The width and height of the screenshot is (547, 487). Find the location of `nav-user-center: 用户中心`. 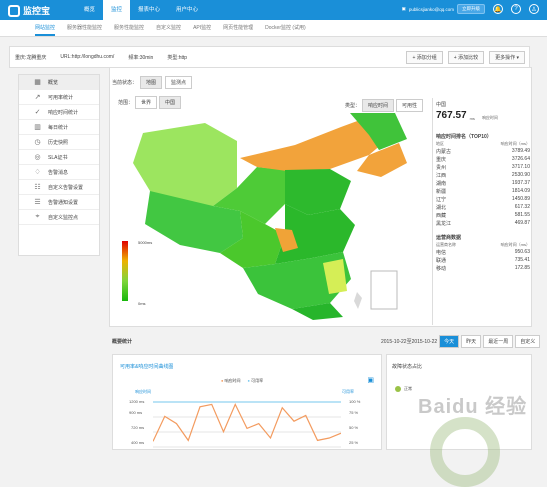

nav-user-center: 用户中心 is located at coordinates (187, 10).